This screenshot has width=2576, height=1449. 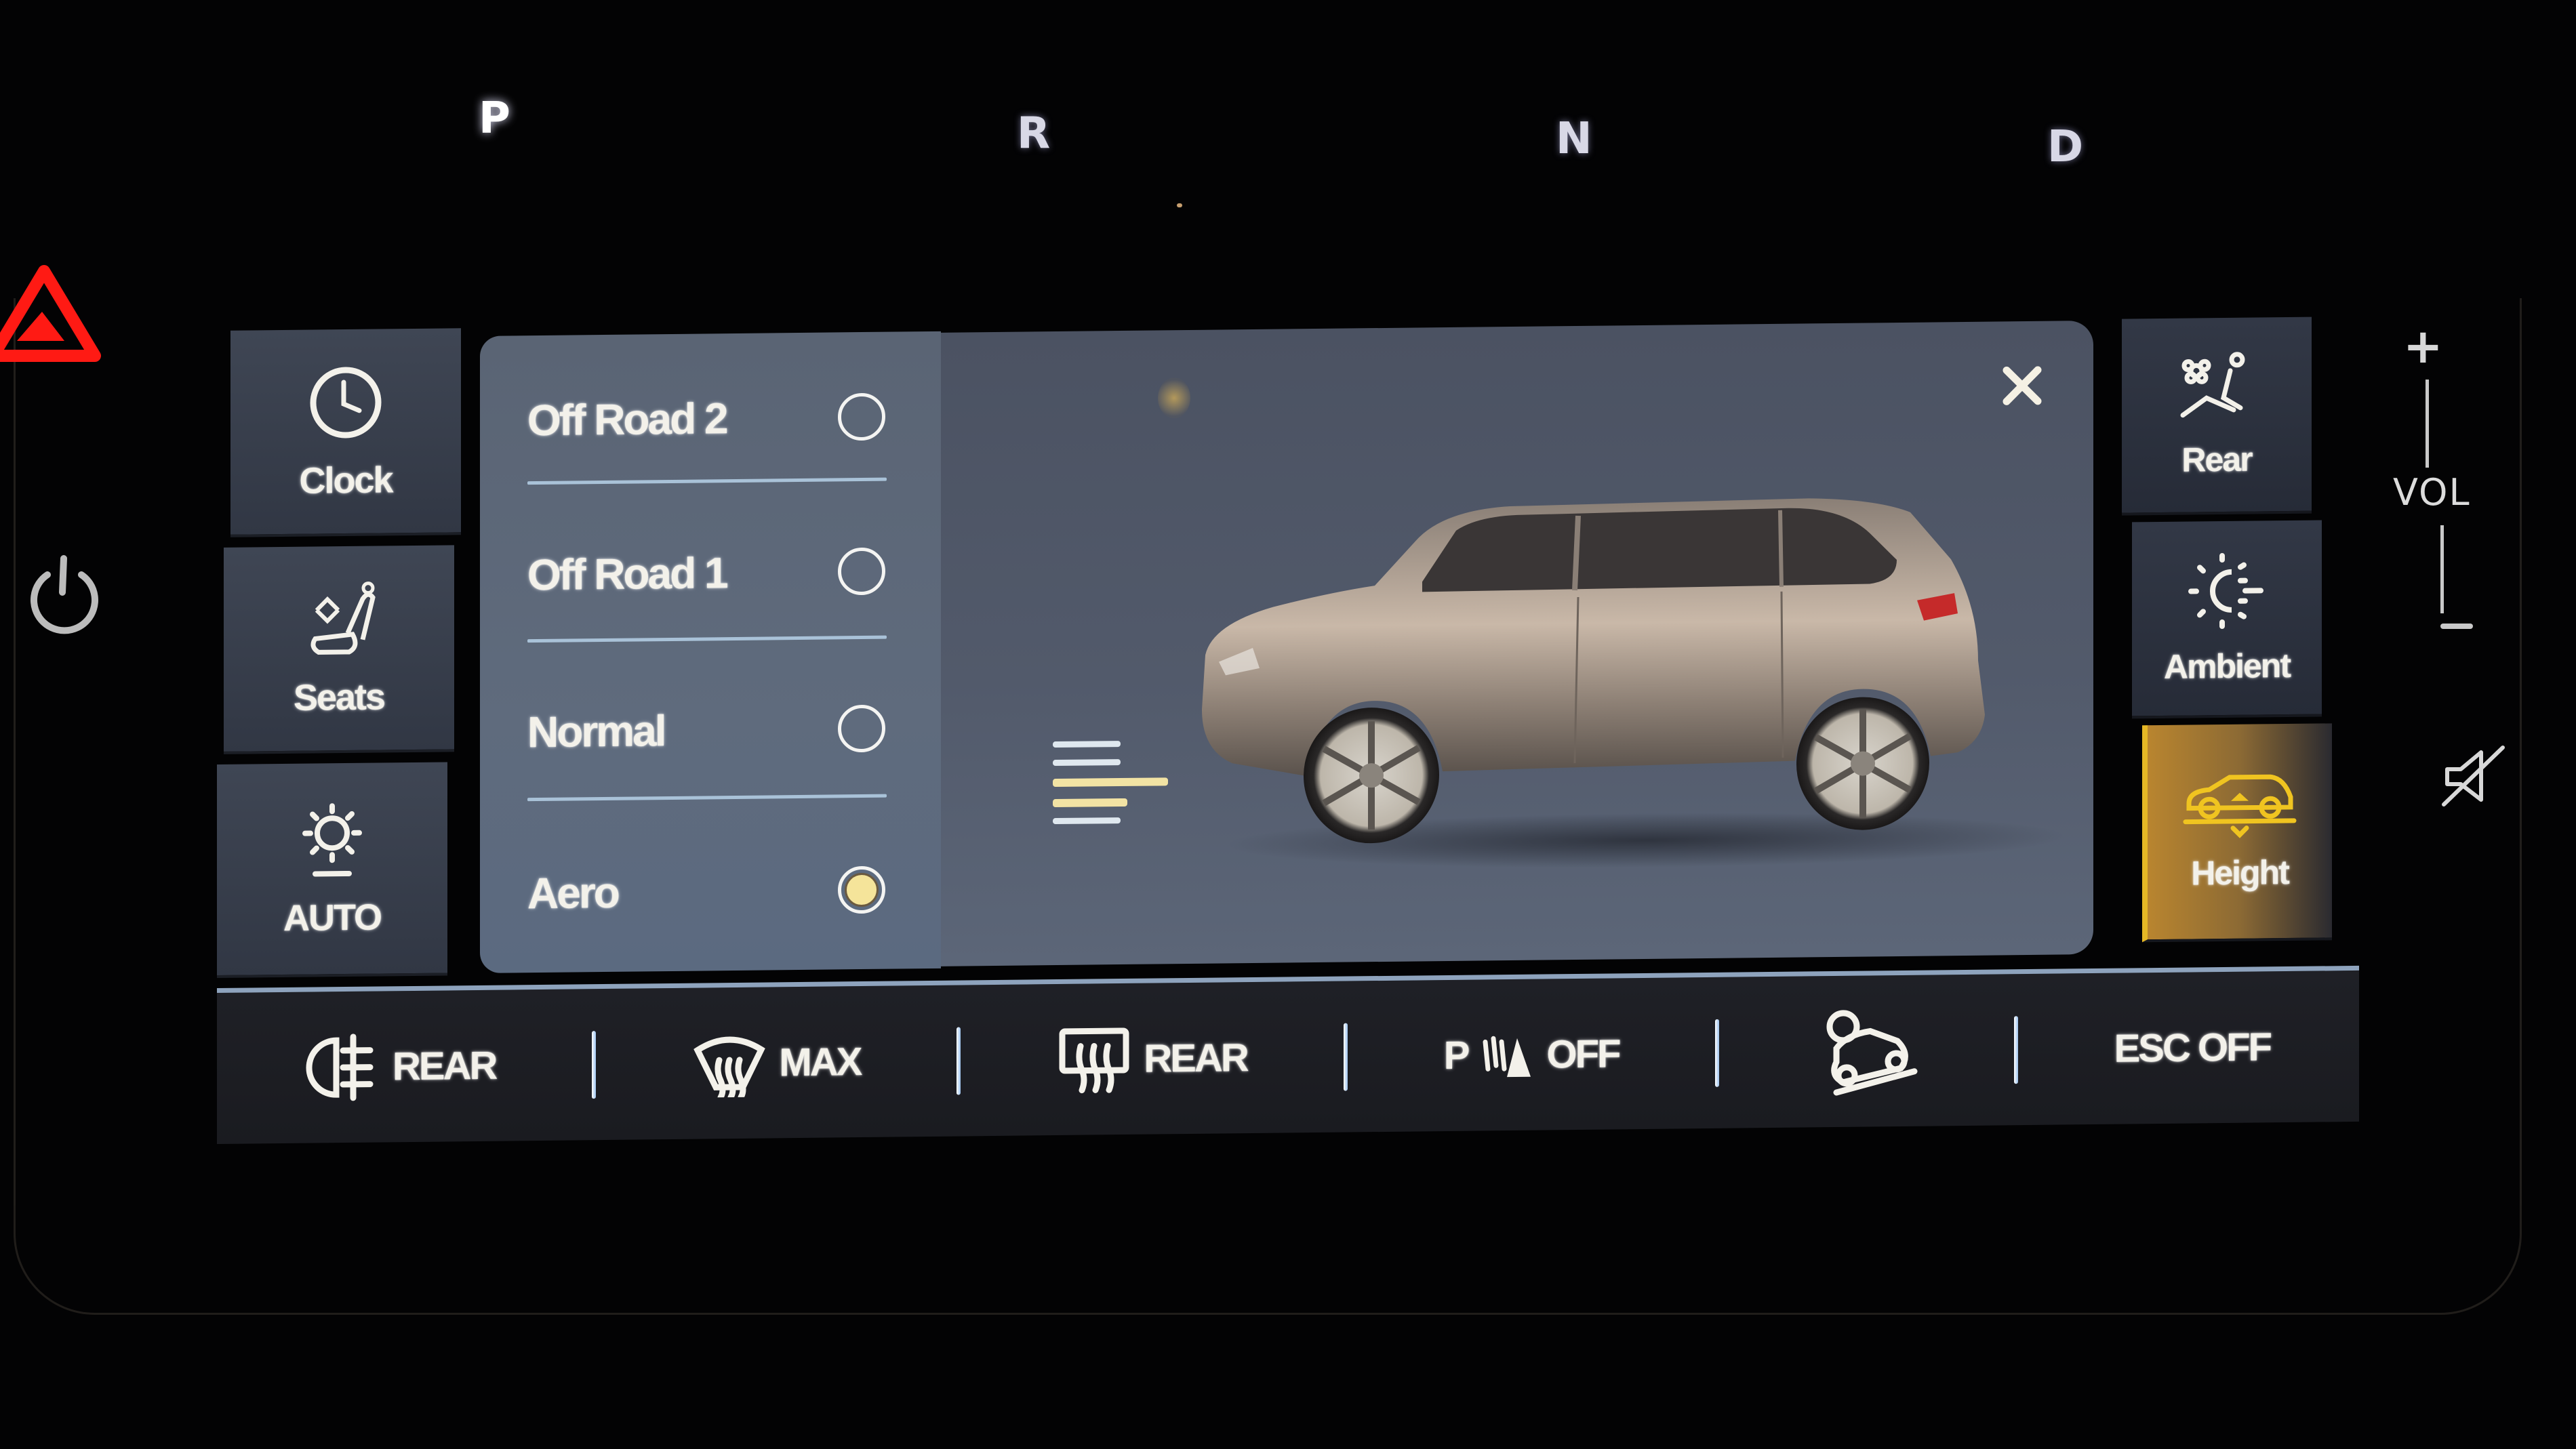 I want to click on volume-control: + VOL, so click(x=2427, y=563).